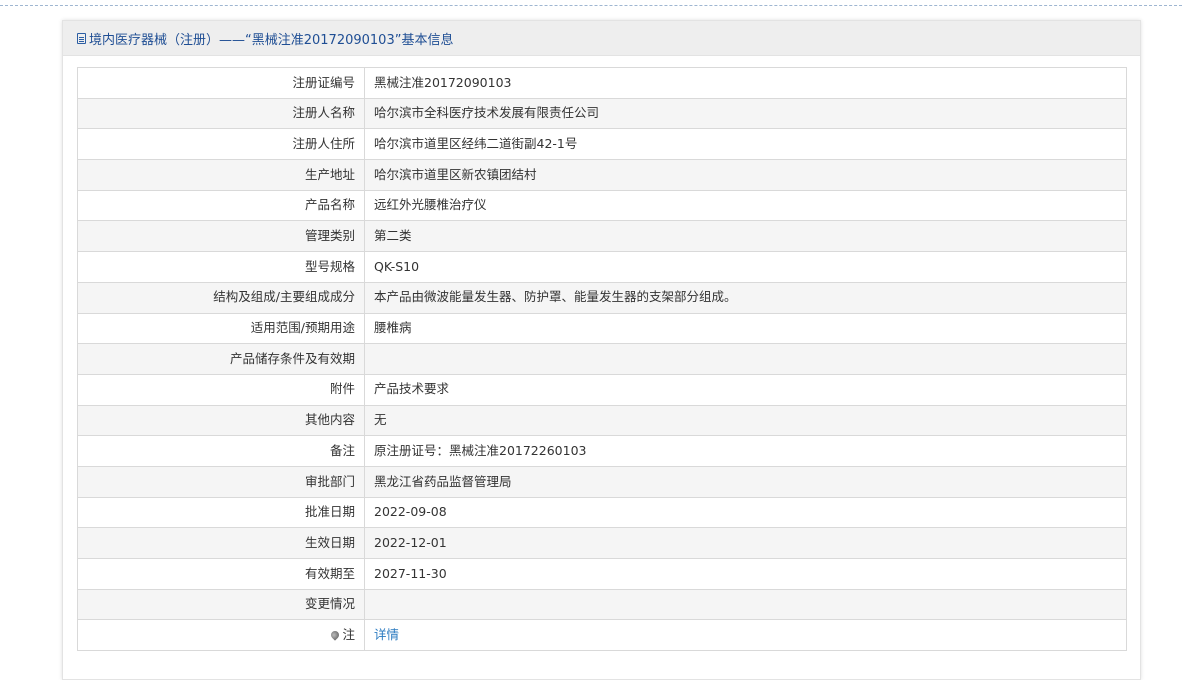  What do you see at coordinates (221, 359) in the screenshot?
I see `row-label: 产品储存条件及有效期` at bounding box center [221, 359].